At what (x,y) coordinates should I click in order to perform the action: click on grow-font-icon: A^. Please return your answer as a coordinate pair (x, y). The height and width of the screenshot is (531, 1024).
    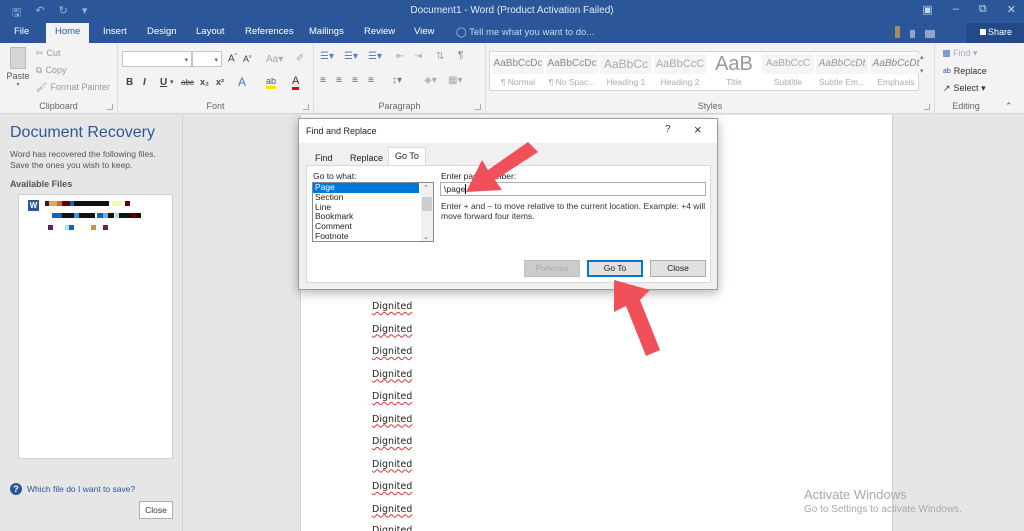
    Looking at the image, I should click on (232, 58).